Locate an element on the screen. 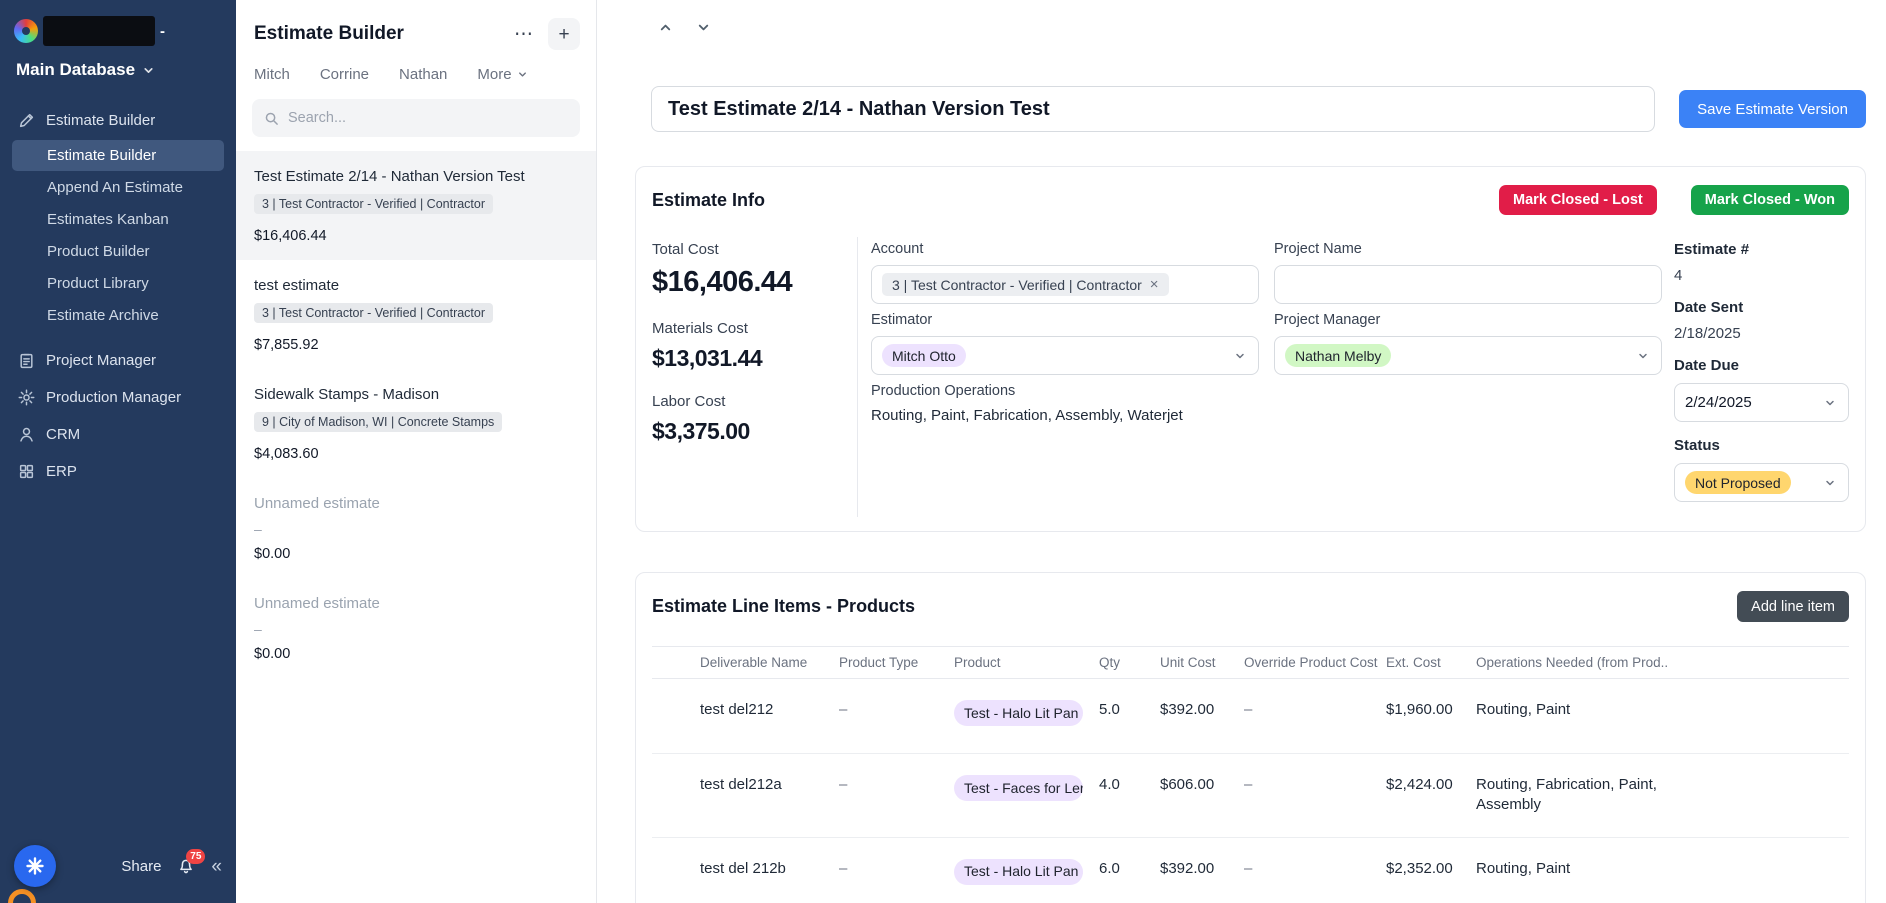 The width and height of the screenshot is (1886, 903). col-product: Product is located at coordinates (1018, 662).